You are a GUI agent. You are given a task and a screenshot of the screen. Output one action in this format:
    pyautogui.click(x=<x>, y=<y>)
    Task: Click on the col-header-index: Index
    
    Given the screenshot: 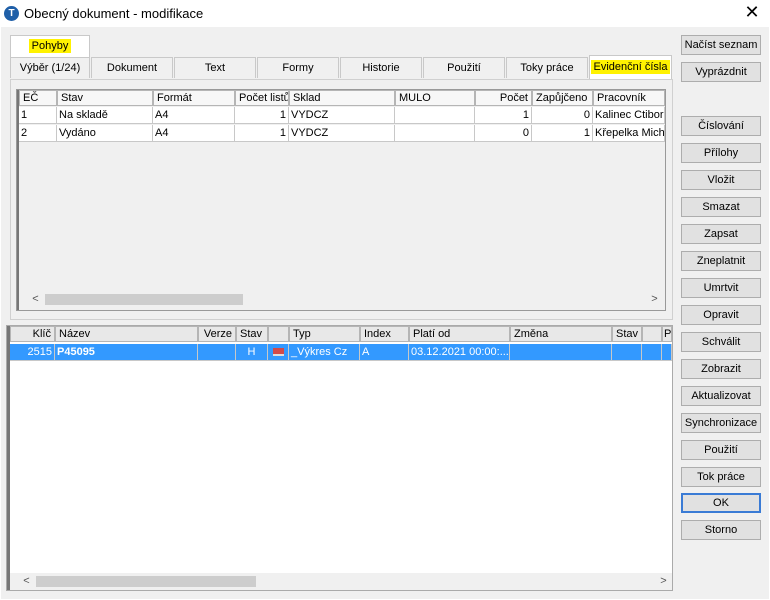 What is the action you would take?
    pyautogui.click(x=384, y=334)
    